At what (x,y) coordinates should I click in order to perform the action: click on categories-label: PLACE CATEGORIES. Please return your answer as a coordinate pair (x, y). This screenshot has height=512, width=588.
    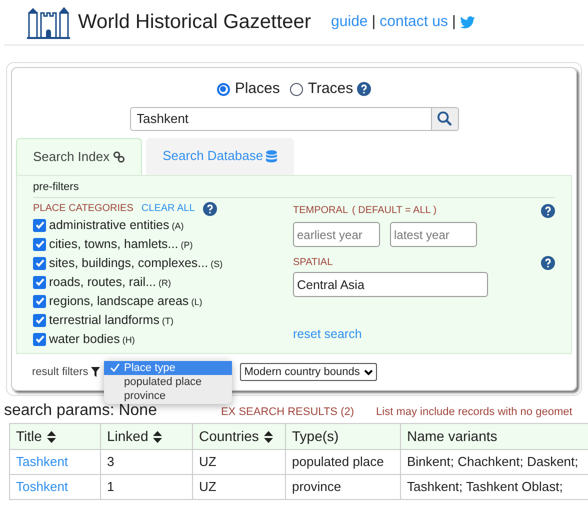
    Looking at the image, I should click on (83, 209).